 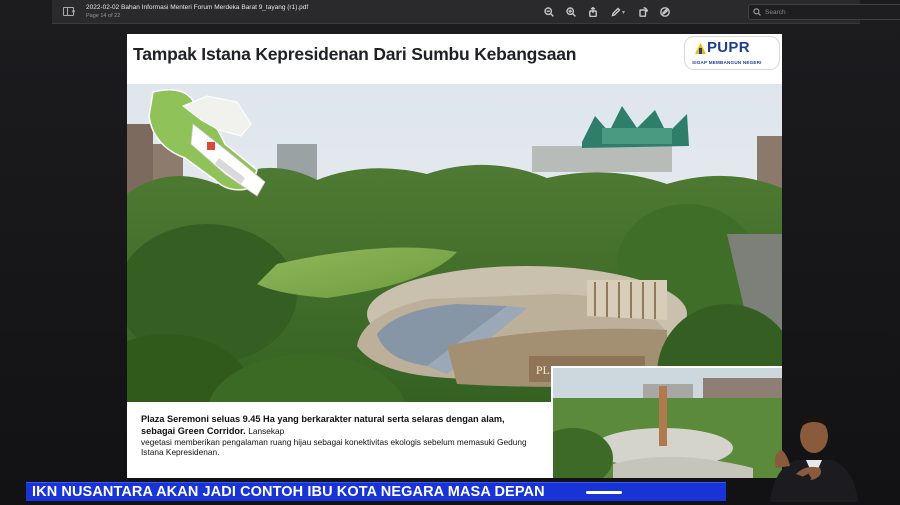 I want to click on share-icon, so click(x=593, y=12).